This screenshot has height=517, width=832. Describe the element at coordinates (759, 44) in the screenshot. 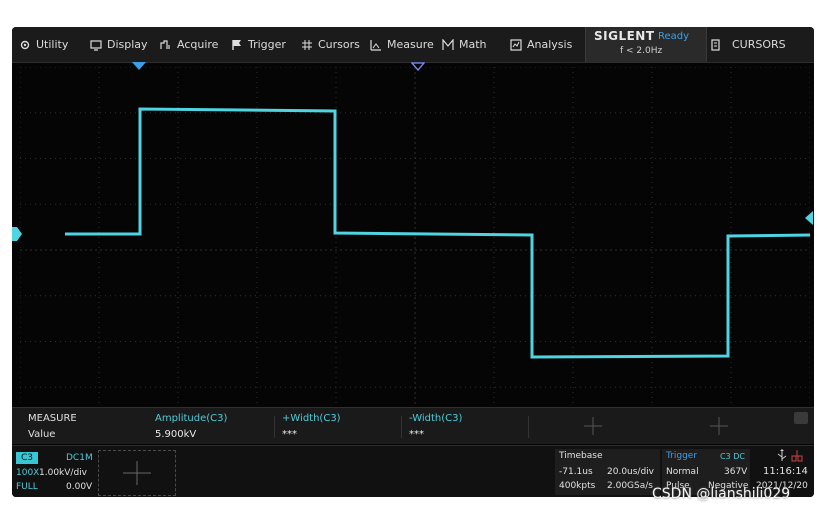

I see `cursors-panel-label: CURSORS` at that location.